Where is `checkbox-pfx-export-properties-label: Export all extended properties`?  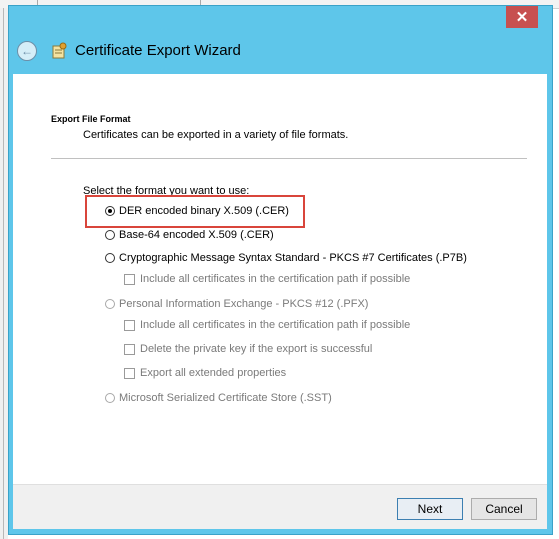
checkbox-pfx-export-properties-label: Export all extended properties is located at coordinates (213, 373).